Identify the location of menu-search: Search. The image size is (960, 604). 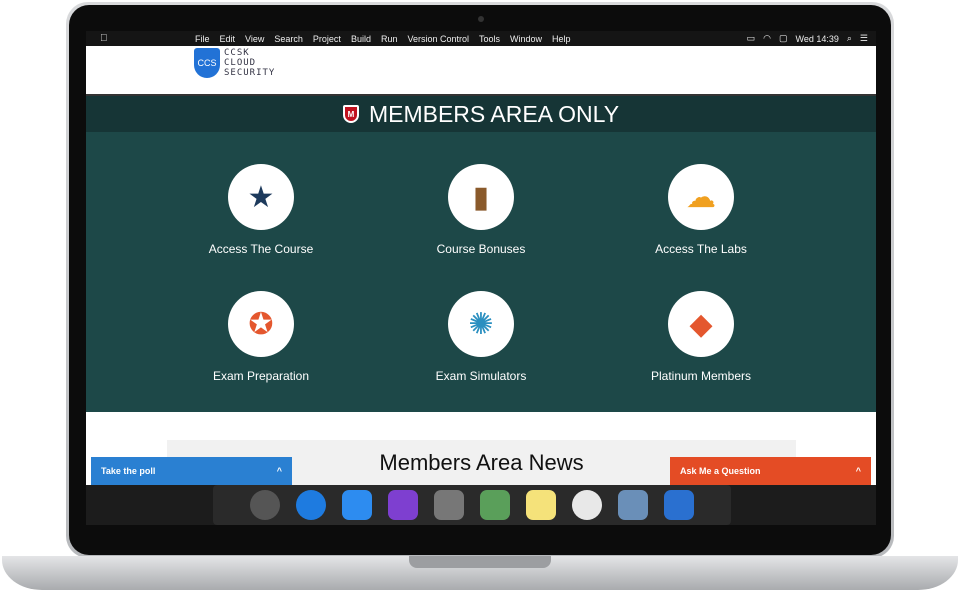
(288, 39).